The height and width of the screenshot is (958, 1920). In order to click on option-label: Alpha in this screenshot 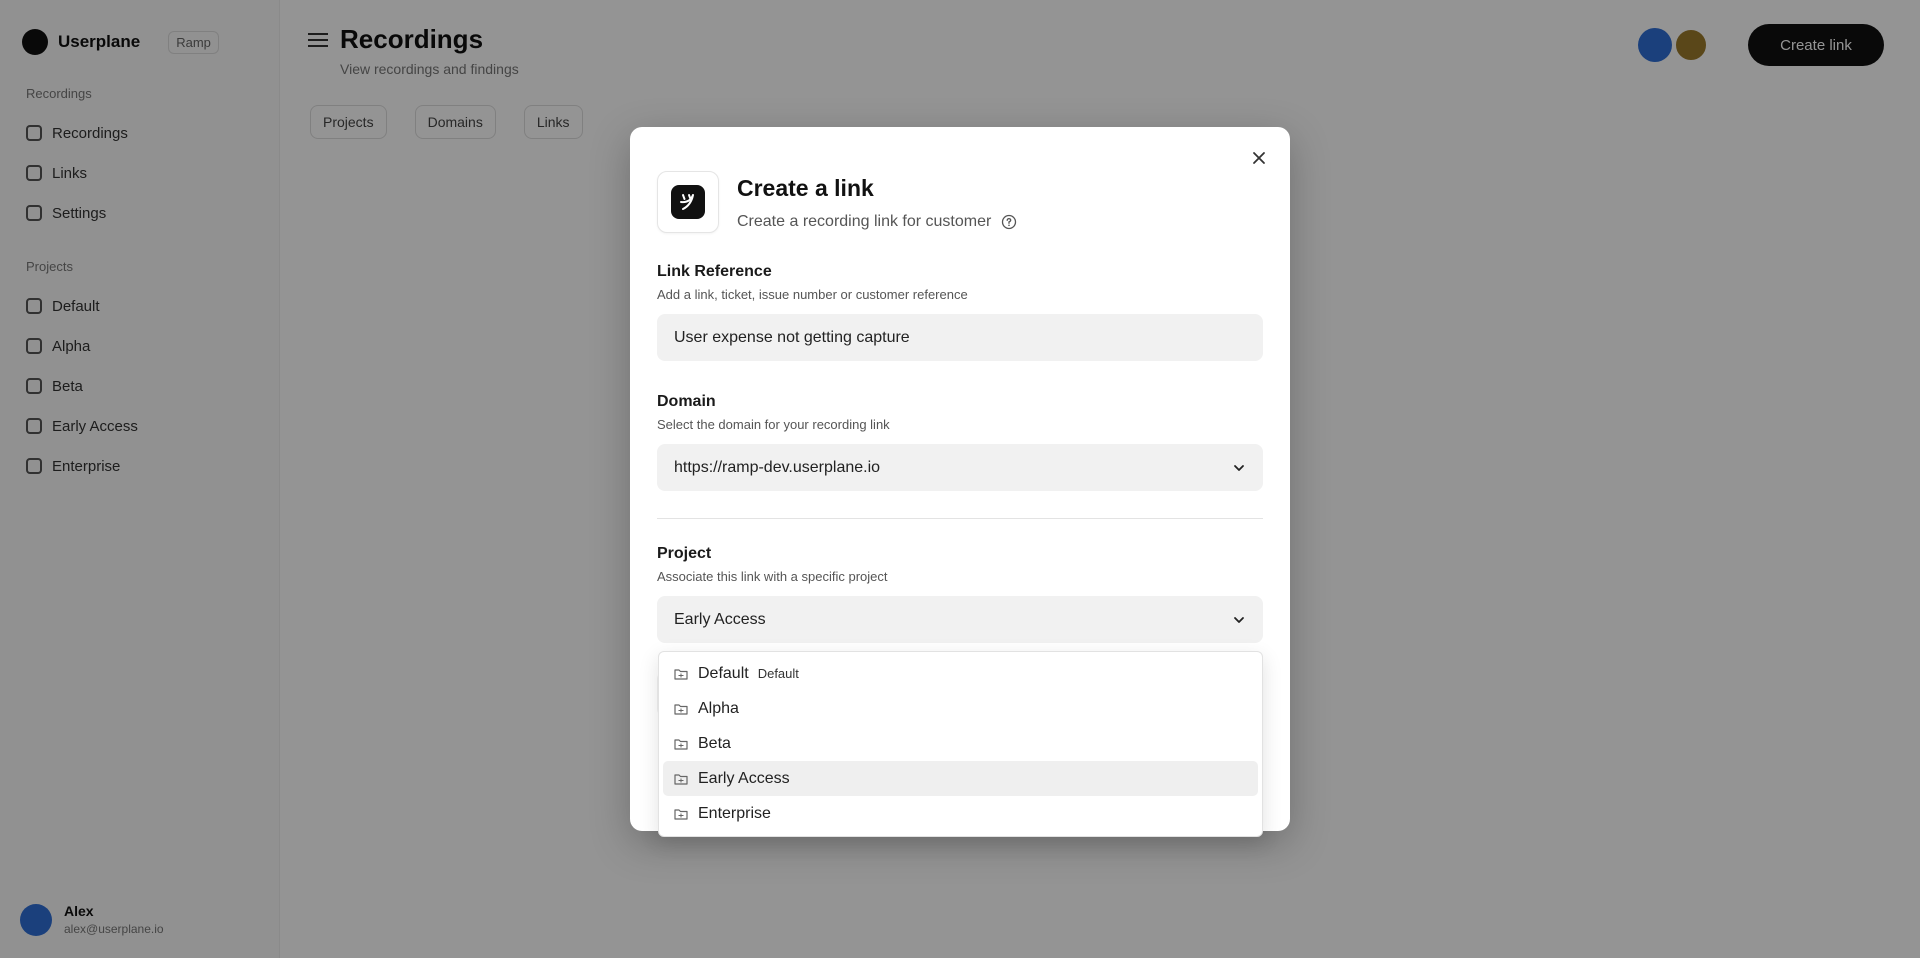, I will do `click(718, 708)`.